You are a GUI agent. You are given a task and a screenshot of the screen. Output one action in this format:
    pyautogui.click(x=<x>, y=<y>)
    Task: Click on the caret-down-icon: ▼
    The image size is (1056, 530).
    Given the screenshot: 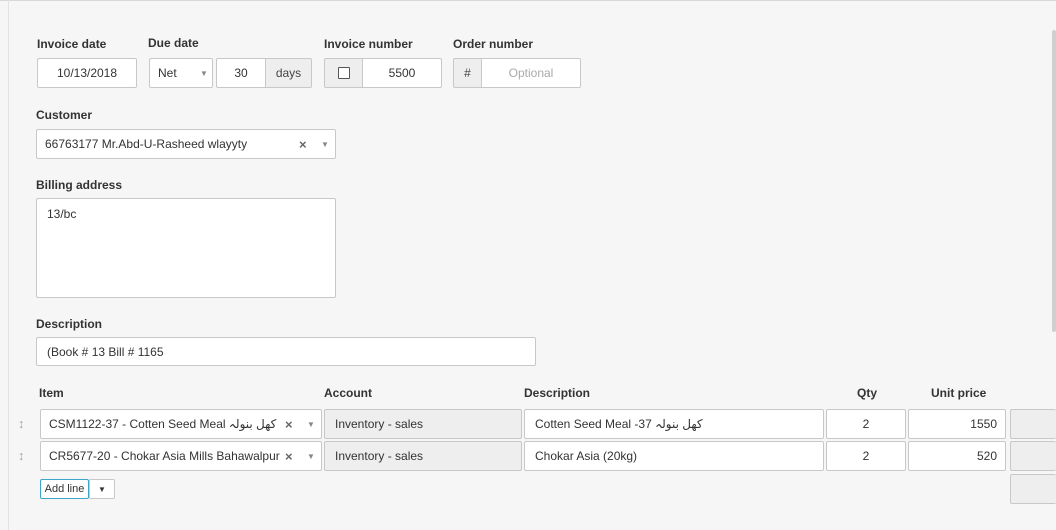 What is the action you would take?
    pyautogui.click(x=102, y=489)
    